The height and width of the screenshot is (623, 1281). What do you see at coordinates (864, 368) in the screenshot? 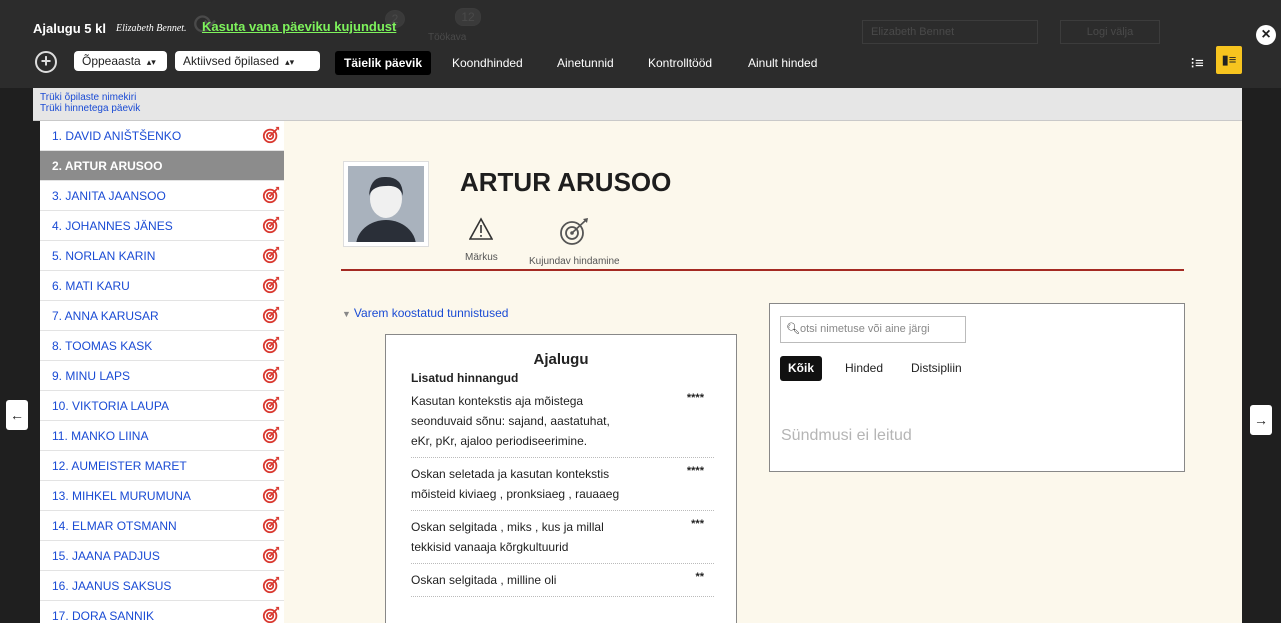
I see `filter-grades: Hinded` at bounding box center [864, 368].